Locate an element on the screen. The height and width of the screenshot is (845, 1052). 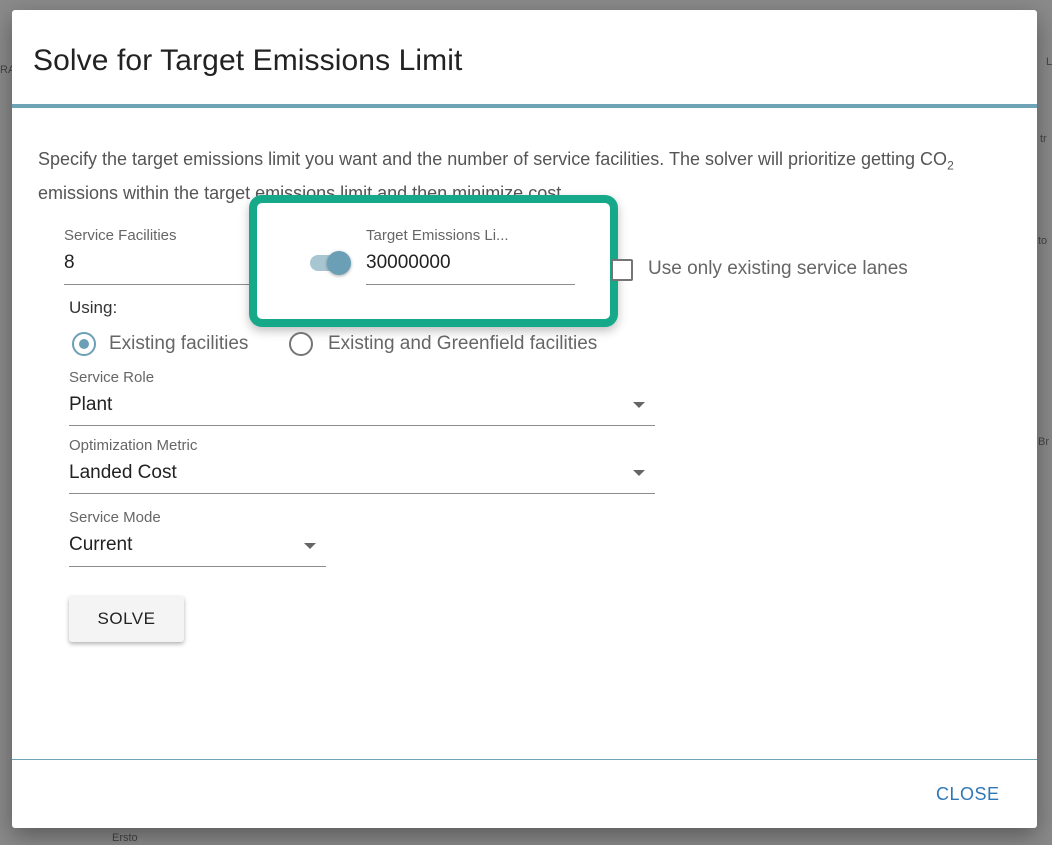
service-role-label: Service Role is located at coordinates (112, 377).